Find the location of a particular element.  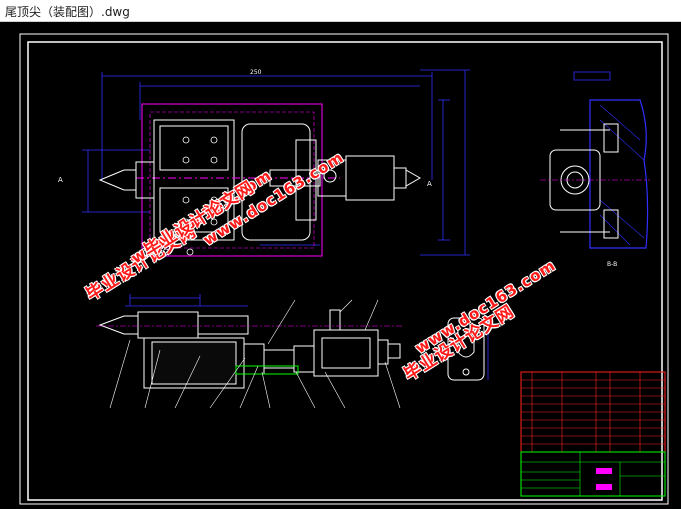

svg-text: 250 is located at coordinates (256, 72).